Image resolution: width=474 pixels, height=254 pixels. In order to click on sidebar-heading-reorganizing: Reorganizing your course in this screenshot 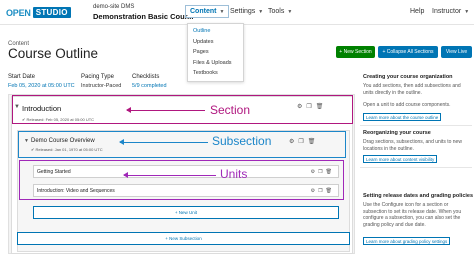, I will do `click(397, 133)`.